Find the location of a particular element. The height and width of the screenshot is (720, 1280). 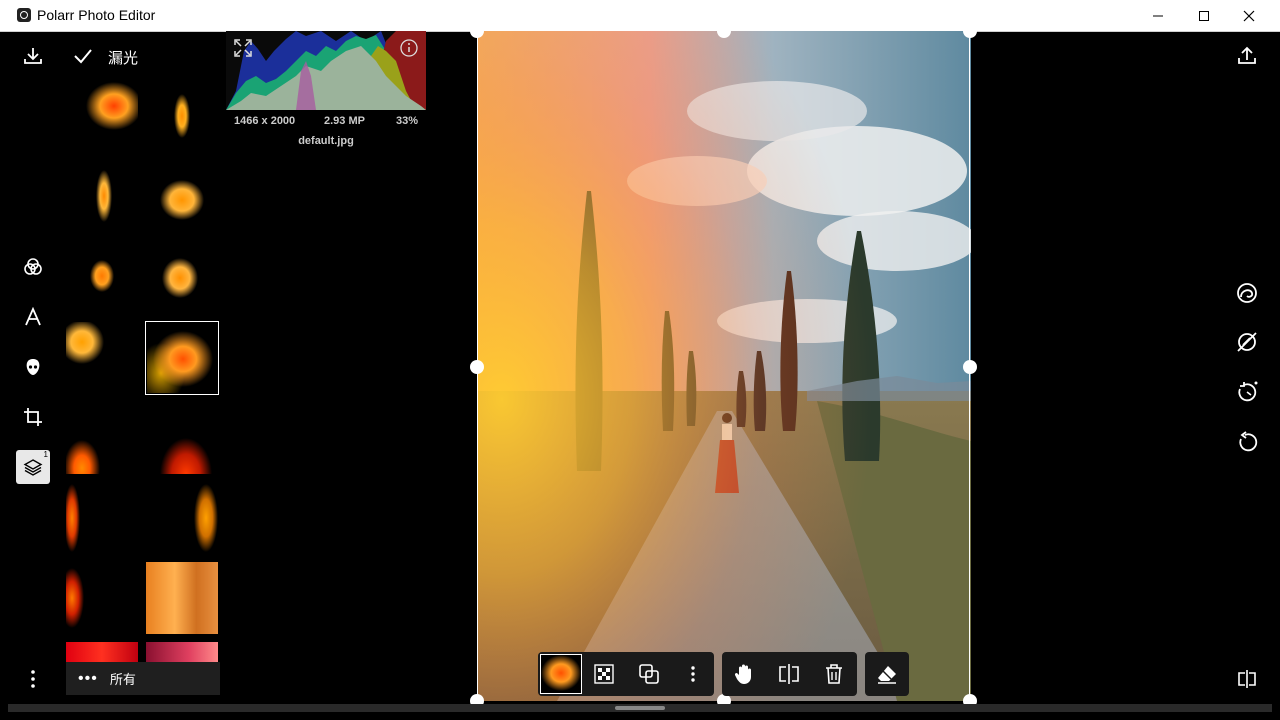

compare-icon is located at coordinates (1247, 679).